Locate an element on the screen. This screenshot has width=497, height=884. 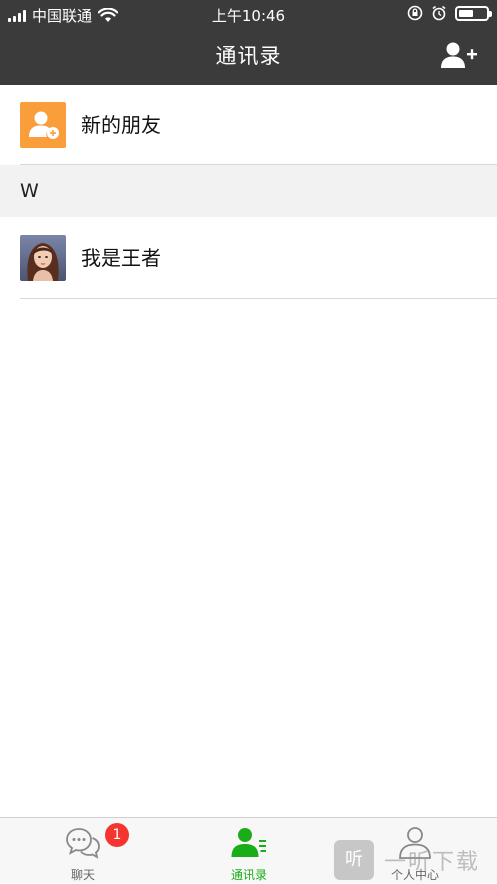
alarm-icon is located at coordinates (439, 13).